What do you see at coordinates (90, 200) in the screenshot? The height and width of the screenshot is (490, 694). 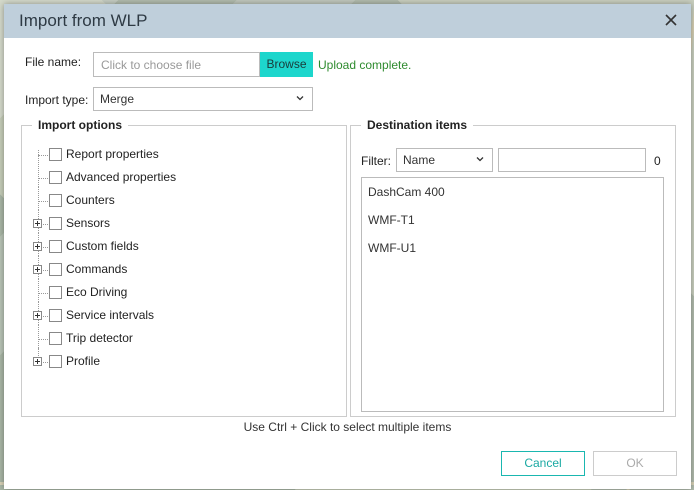 I see `import-option-label: Counters` at bounding box center [90, 200].